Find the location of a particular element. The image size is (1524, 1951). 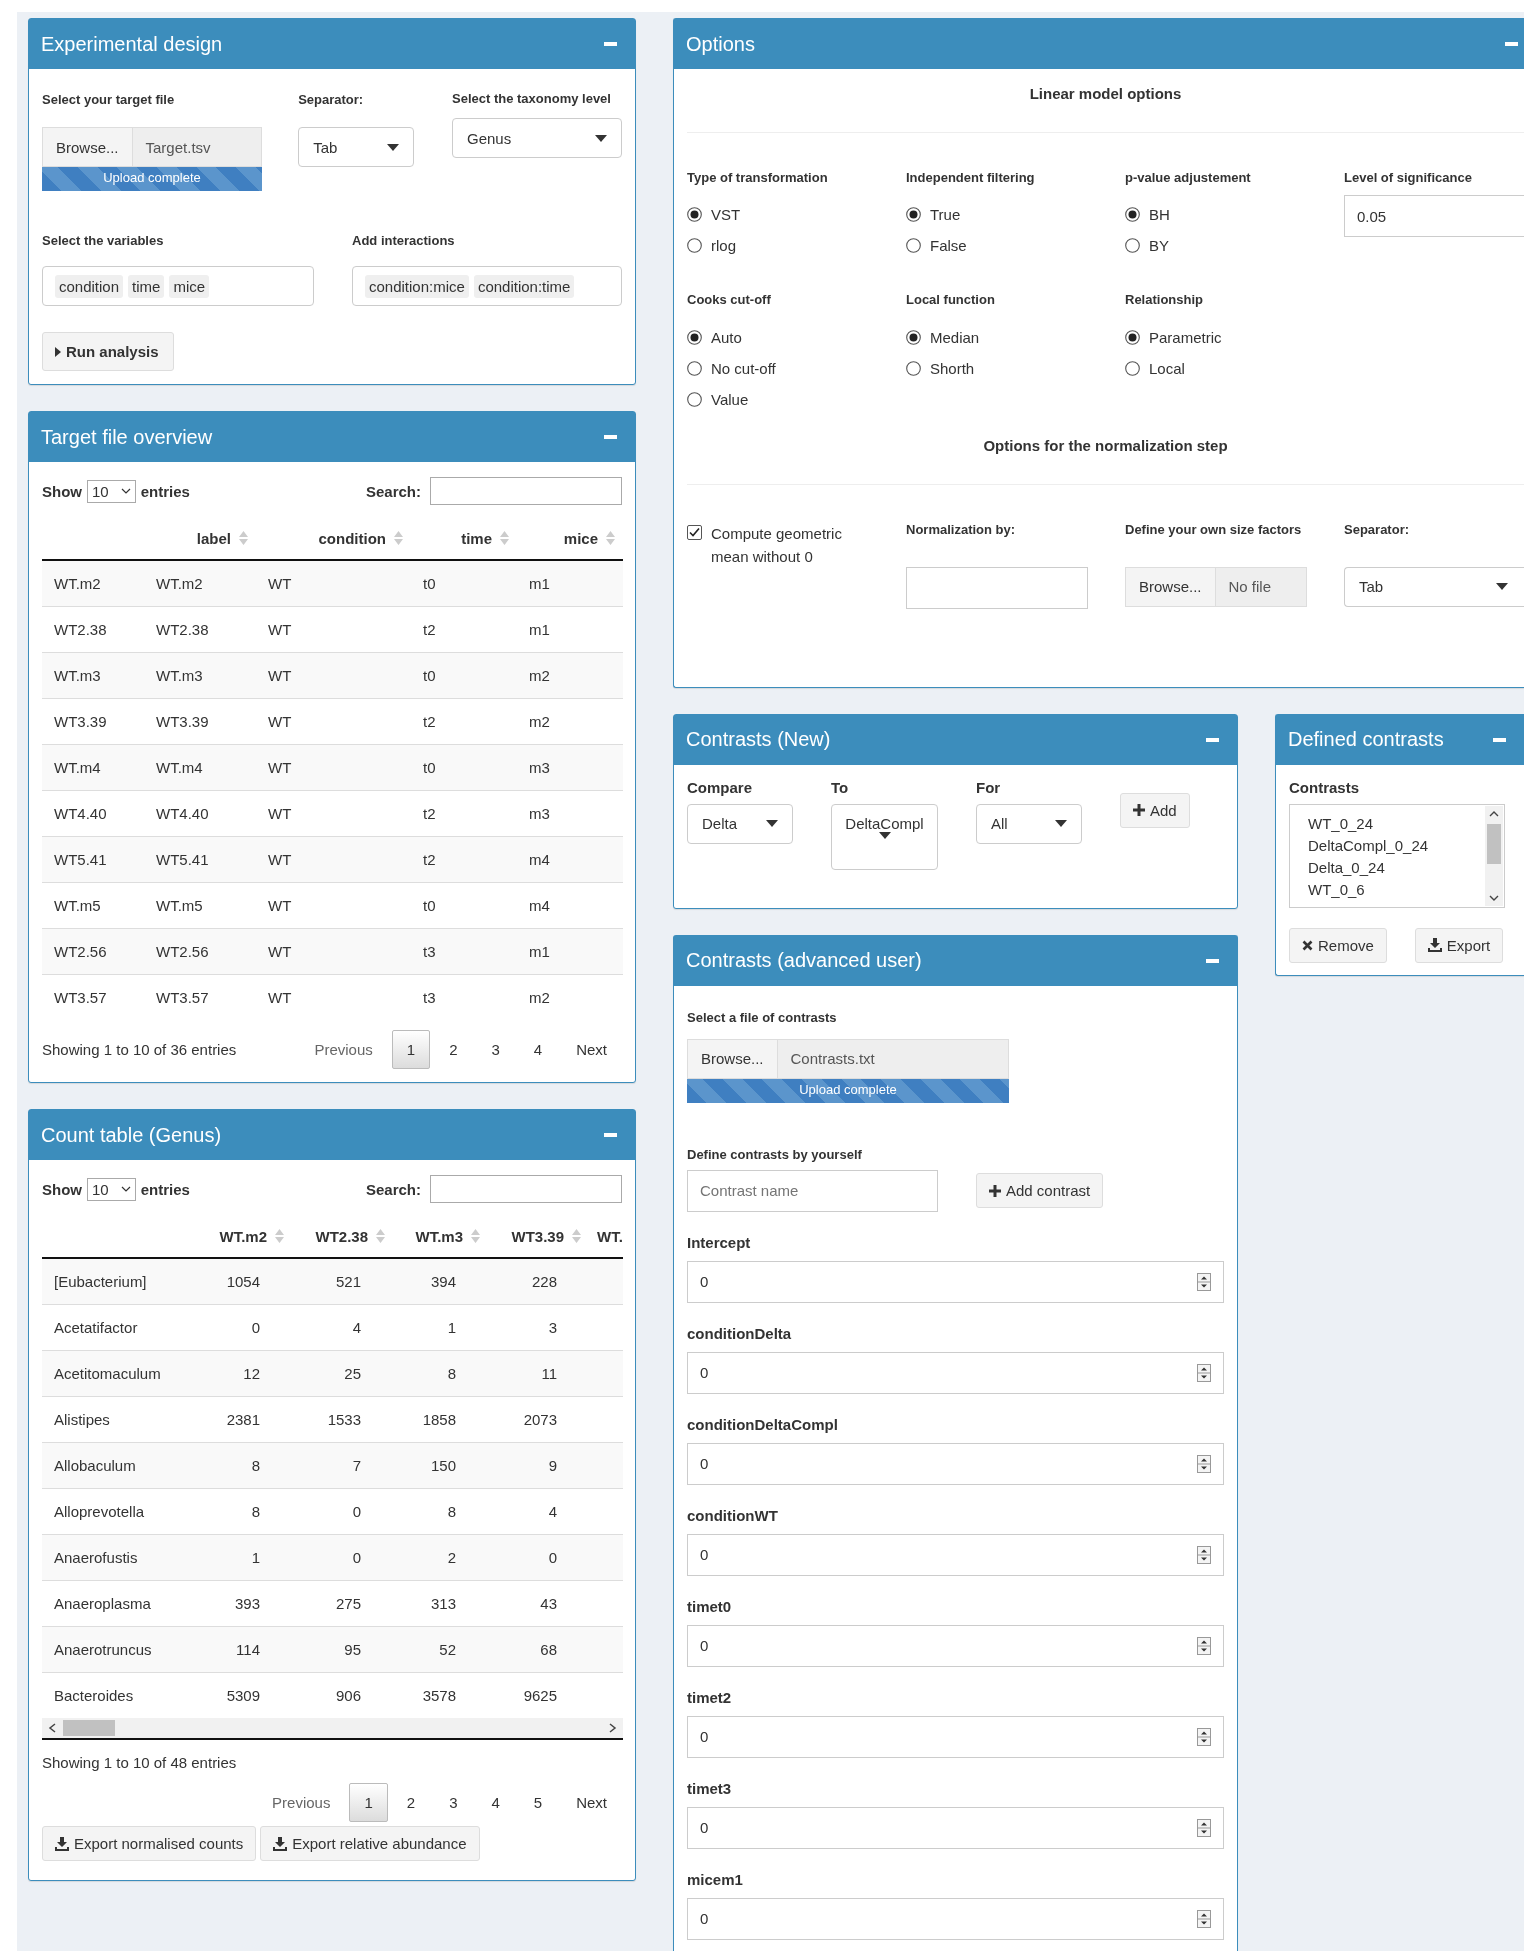

tags-field: condition:mice condition:time is located at coordinates (487, 286).